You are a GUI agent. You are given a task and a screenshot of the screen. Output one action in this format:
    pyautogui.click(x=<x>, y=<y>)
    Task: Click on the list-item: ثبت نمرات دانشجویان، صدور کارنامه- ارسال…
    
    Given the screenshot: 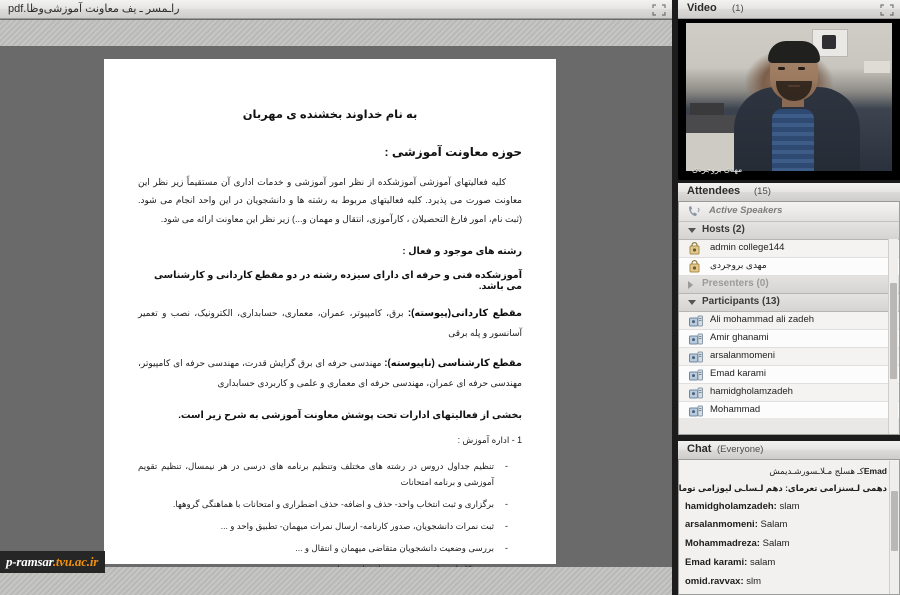 What is the action you would take?
    pyautogui.click(x=324, y=526)
    